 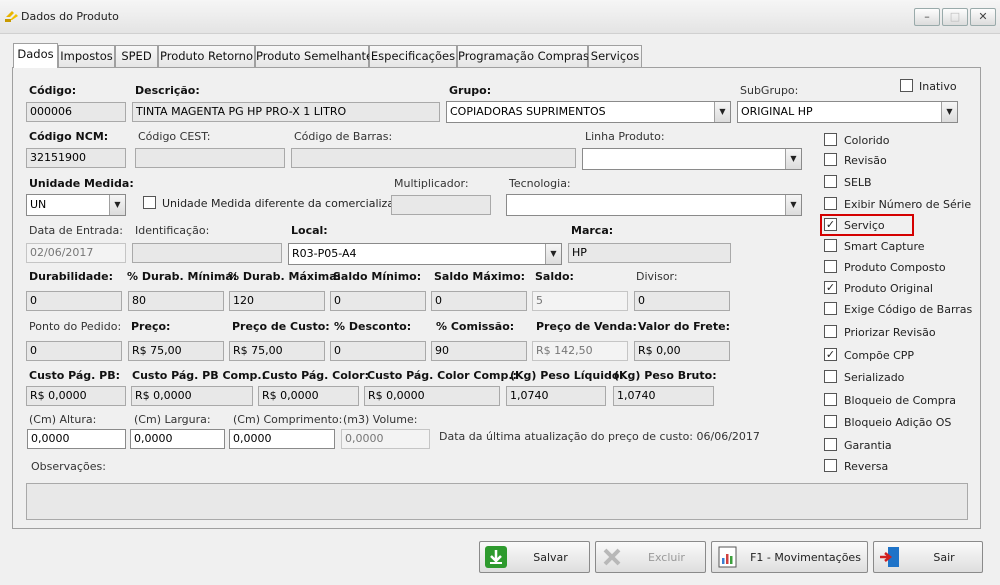 I want to click on observacoes-field, so click(x=497, y=501).